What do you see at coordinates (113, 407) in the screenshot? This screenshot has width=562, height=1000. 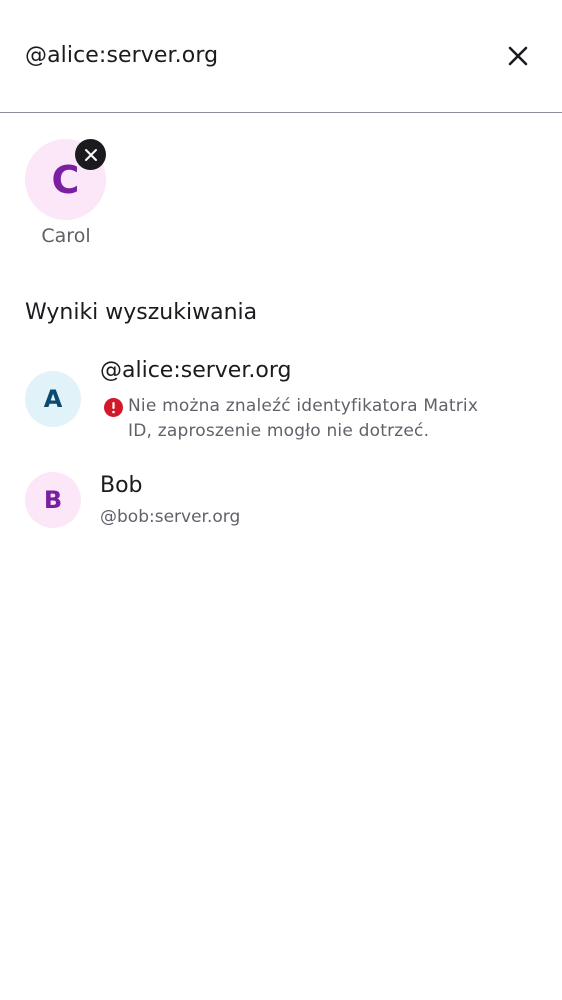 I see `error-icon` at bounding box center [113, 407].